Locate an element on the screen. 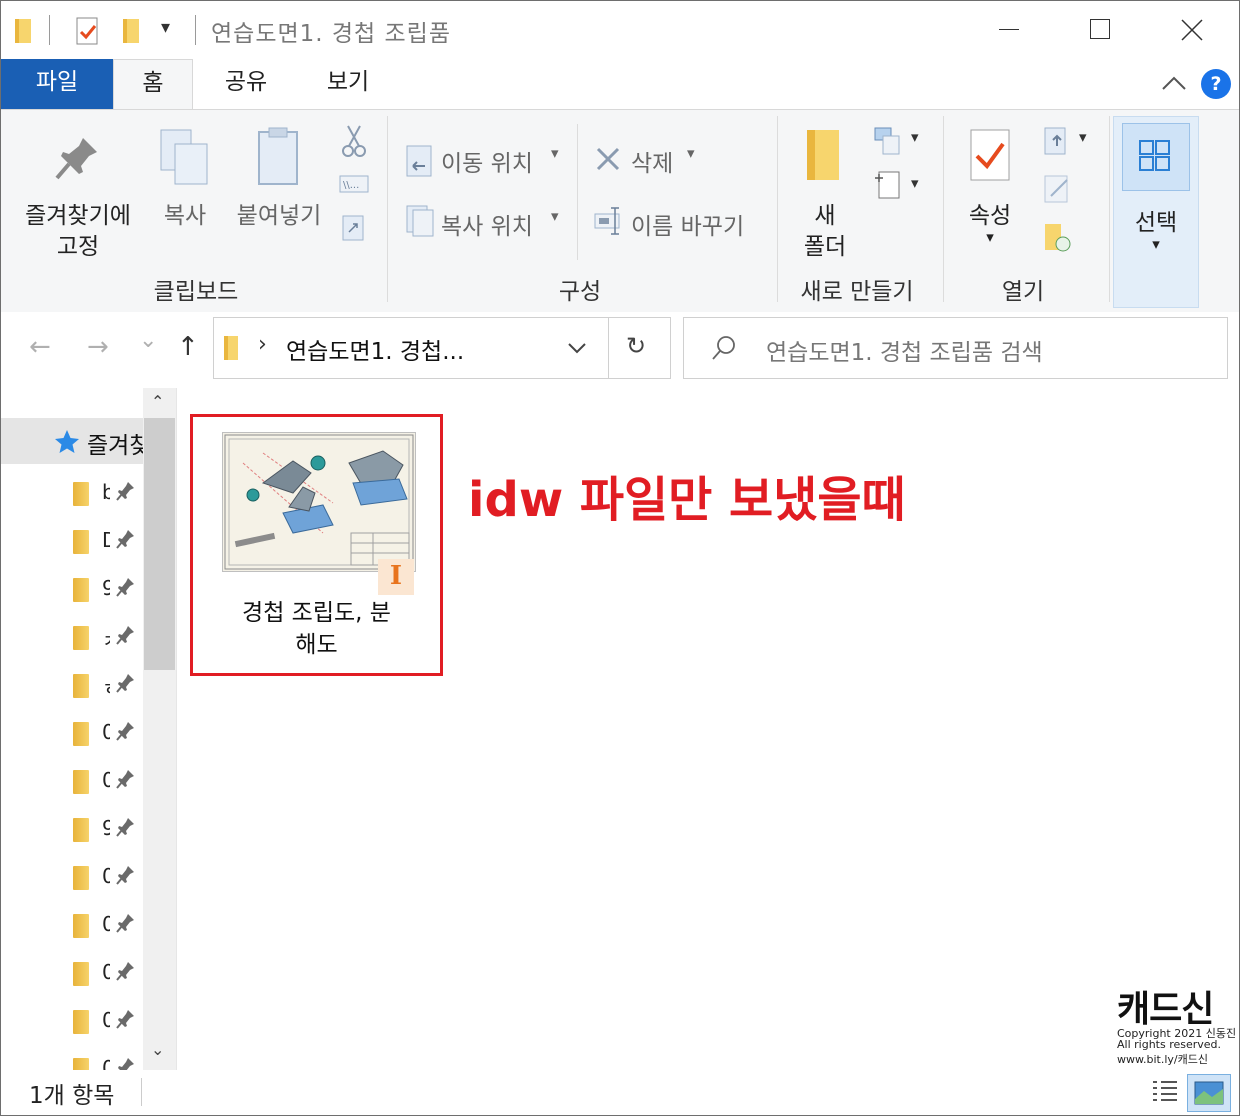  tab-share: 공유 is located at coordinates (246, 84).